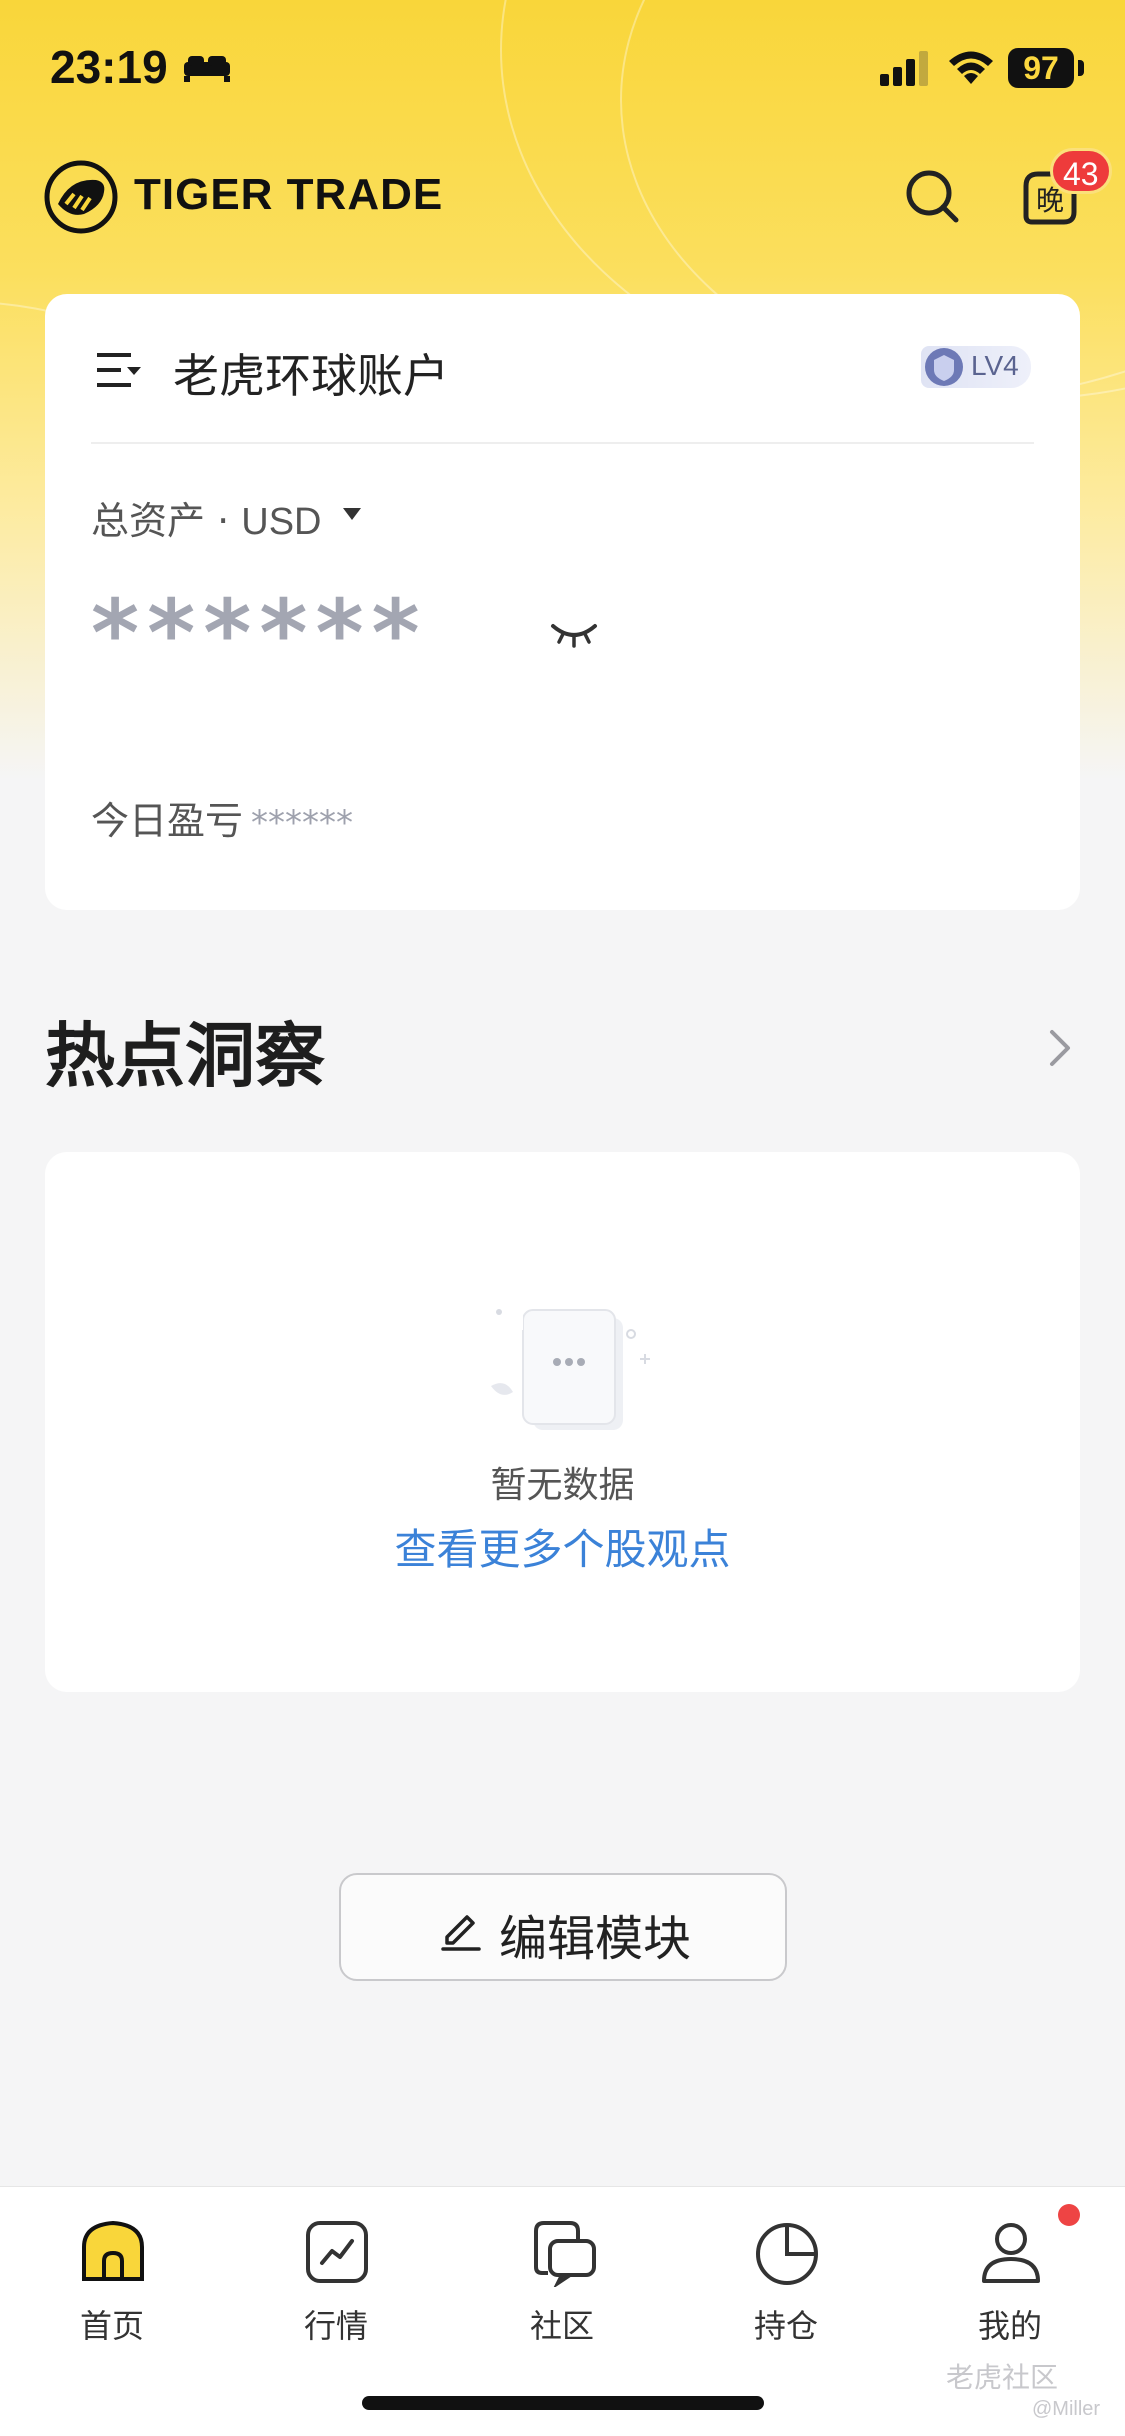 The height and width of the screenshot is (2436, 1125). Describe the element at coordinates (565, 2254) in the screenshot. I see `community-icon` at that location.